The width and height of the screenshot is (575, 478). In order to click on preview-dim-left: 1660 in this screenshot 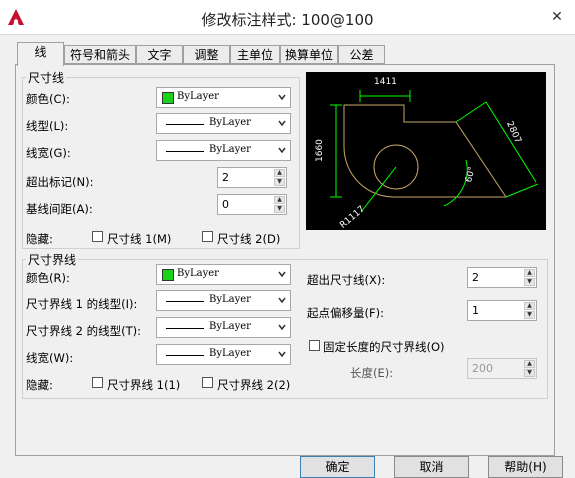, I will do `click(320, 150)`.